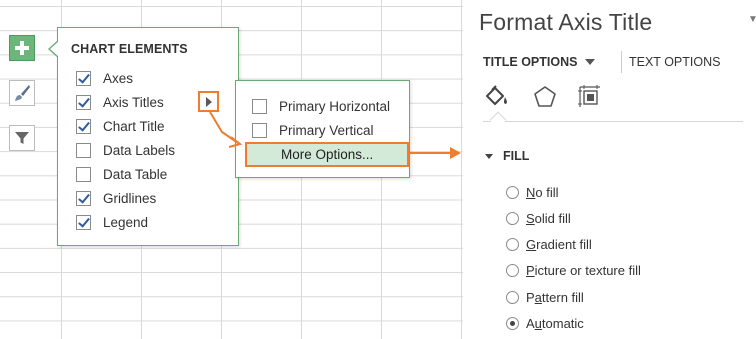 The image size is (756, 339). Describe the element at coordinates (752, 19) in the screenshot. I see `pane-options-icon: ▼` at that location.